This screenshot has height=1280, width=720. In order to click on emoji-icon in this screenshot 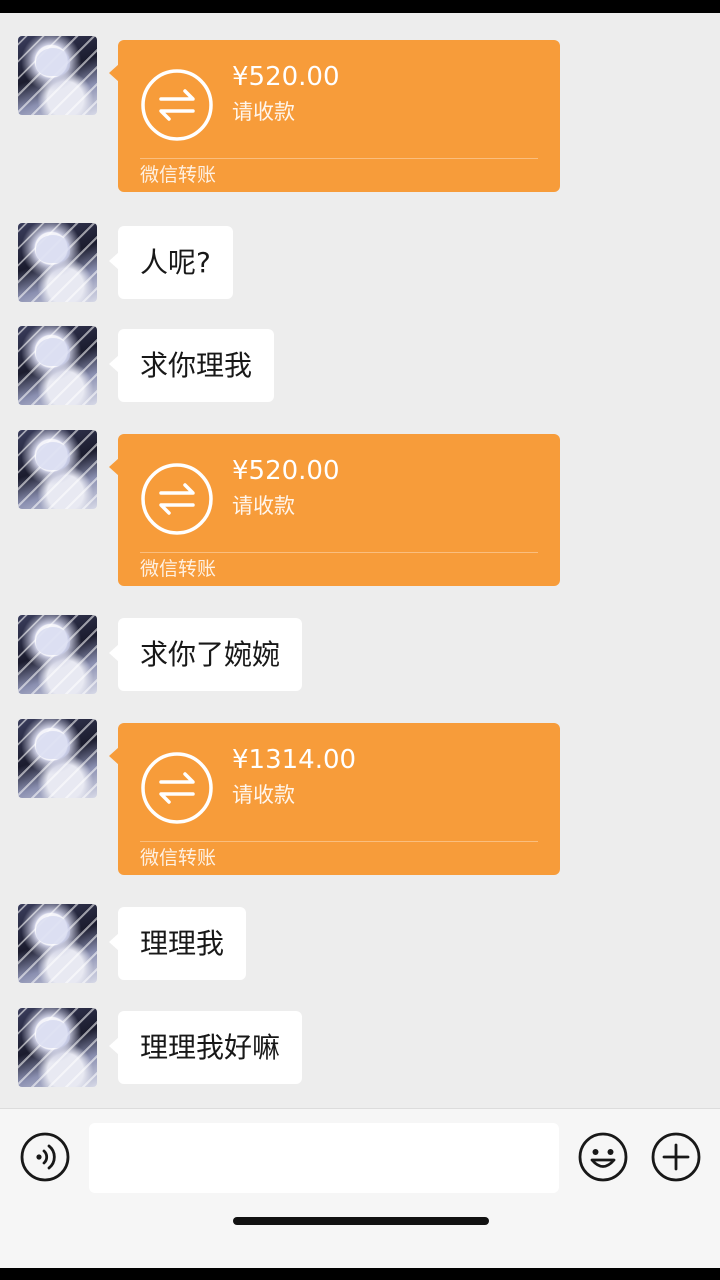, I will do `click(603, 1157)`.